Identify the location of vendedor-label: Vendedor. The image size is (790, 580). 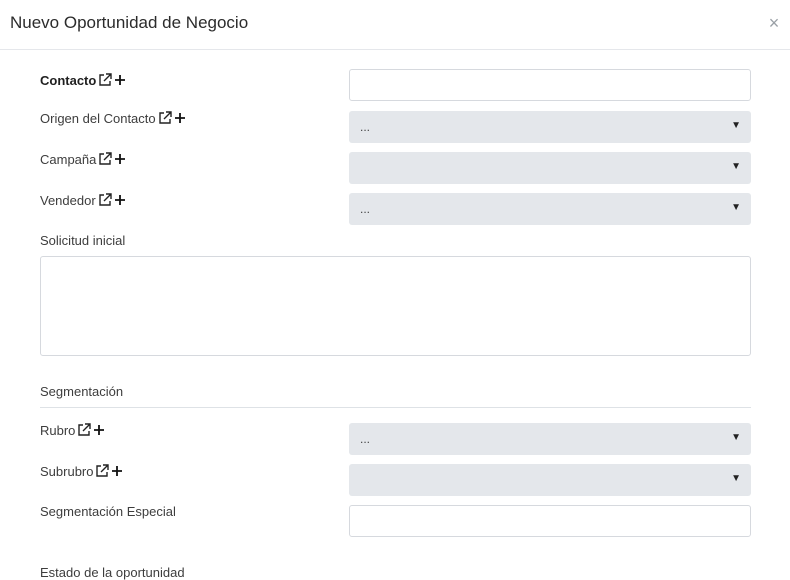
(68, 200).